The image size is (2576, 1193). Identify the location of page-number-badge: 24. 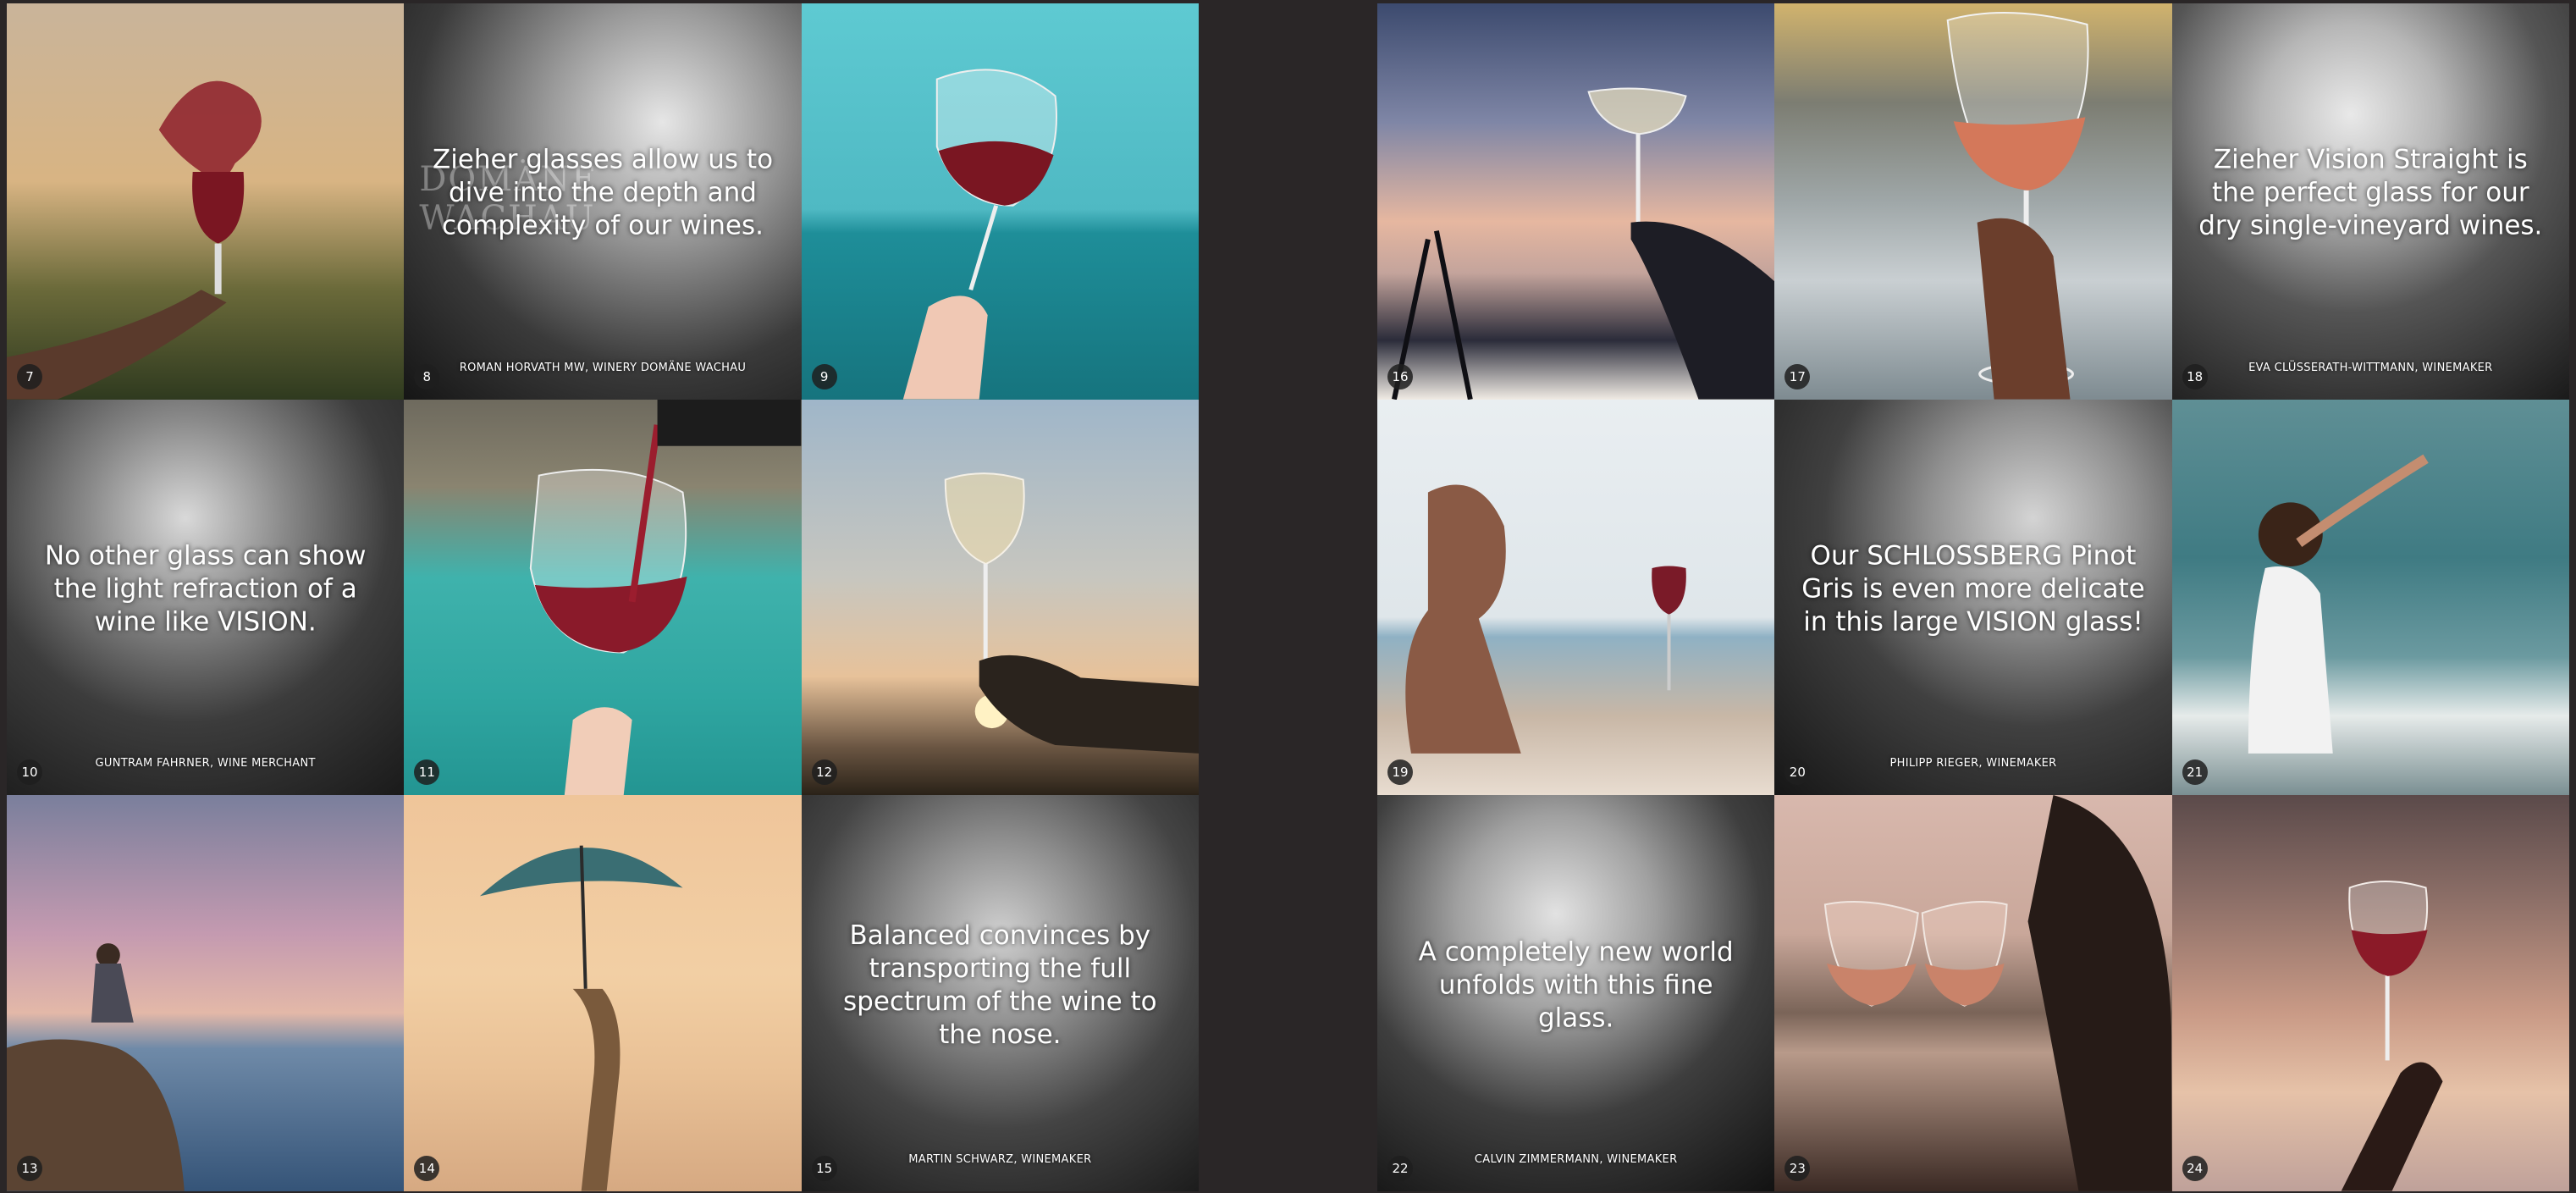
(2195, 1168).